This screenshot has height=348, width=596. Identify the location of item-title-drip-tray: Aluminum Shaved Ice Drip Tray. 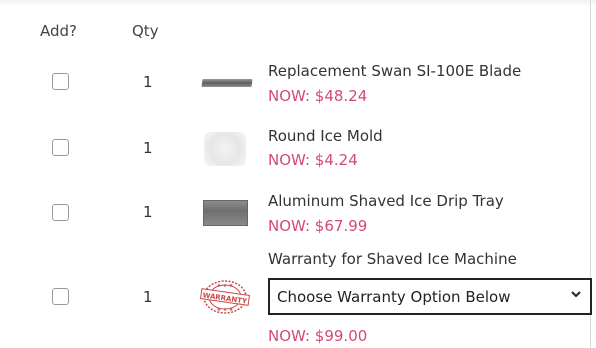
(386, 201).